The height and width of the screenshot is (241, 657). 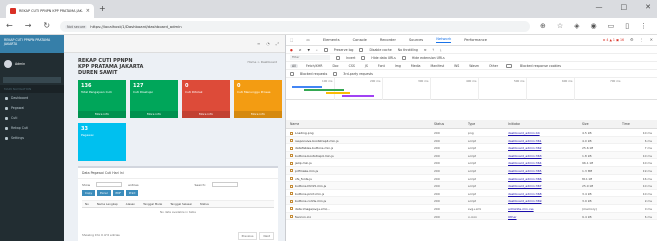 I want to click on sidebar-search-input, so click(x=32, y=80).